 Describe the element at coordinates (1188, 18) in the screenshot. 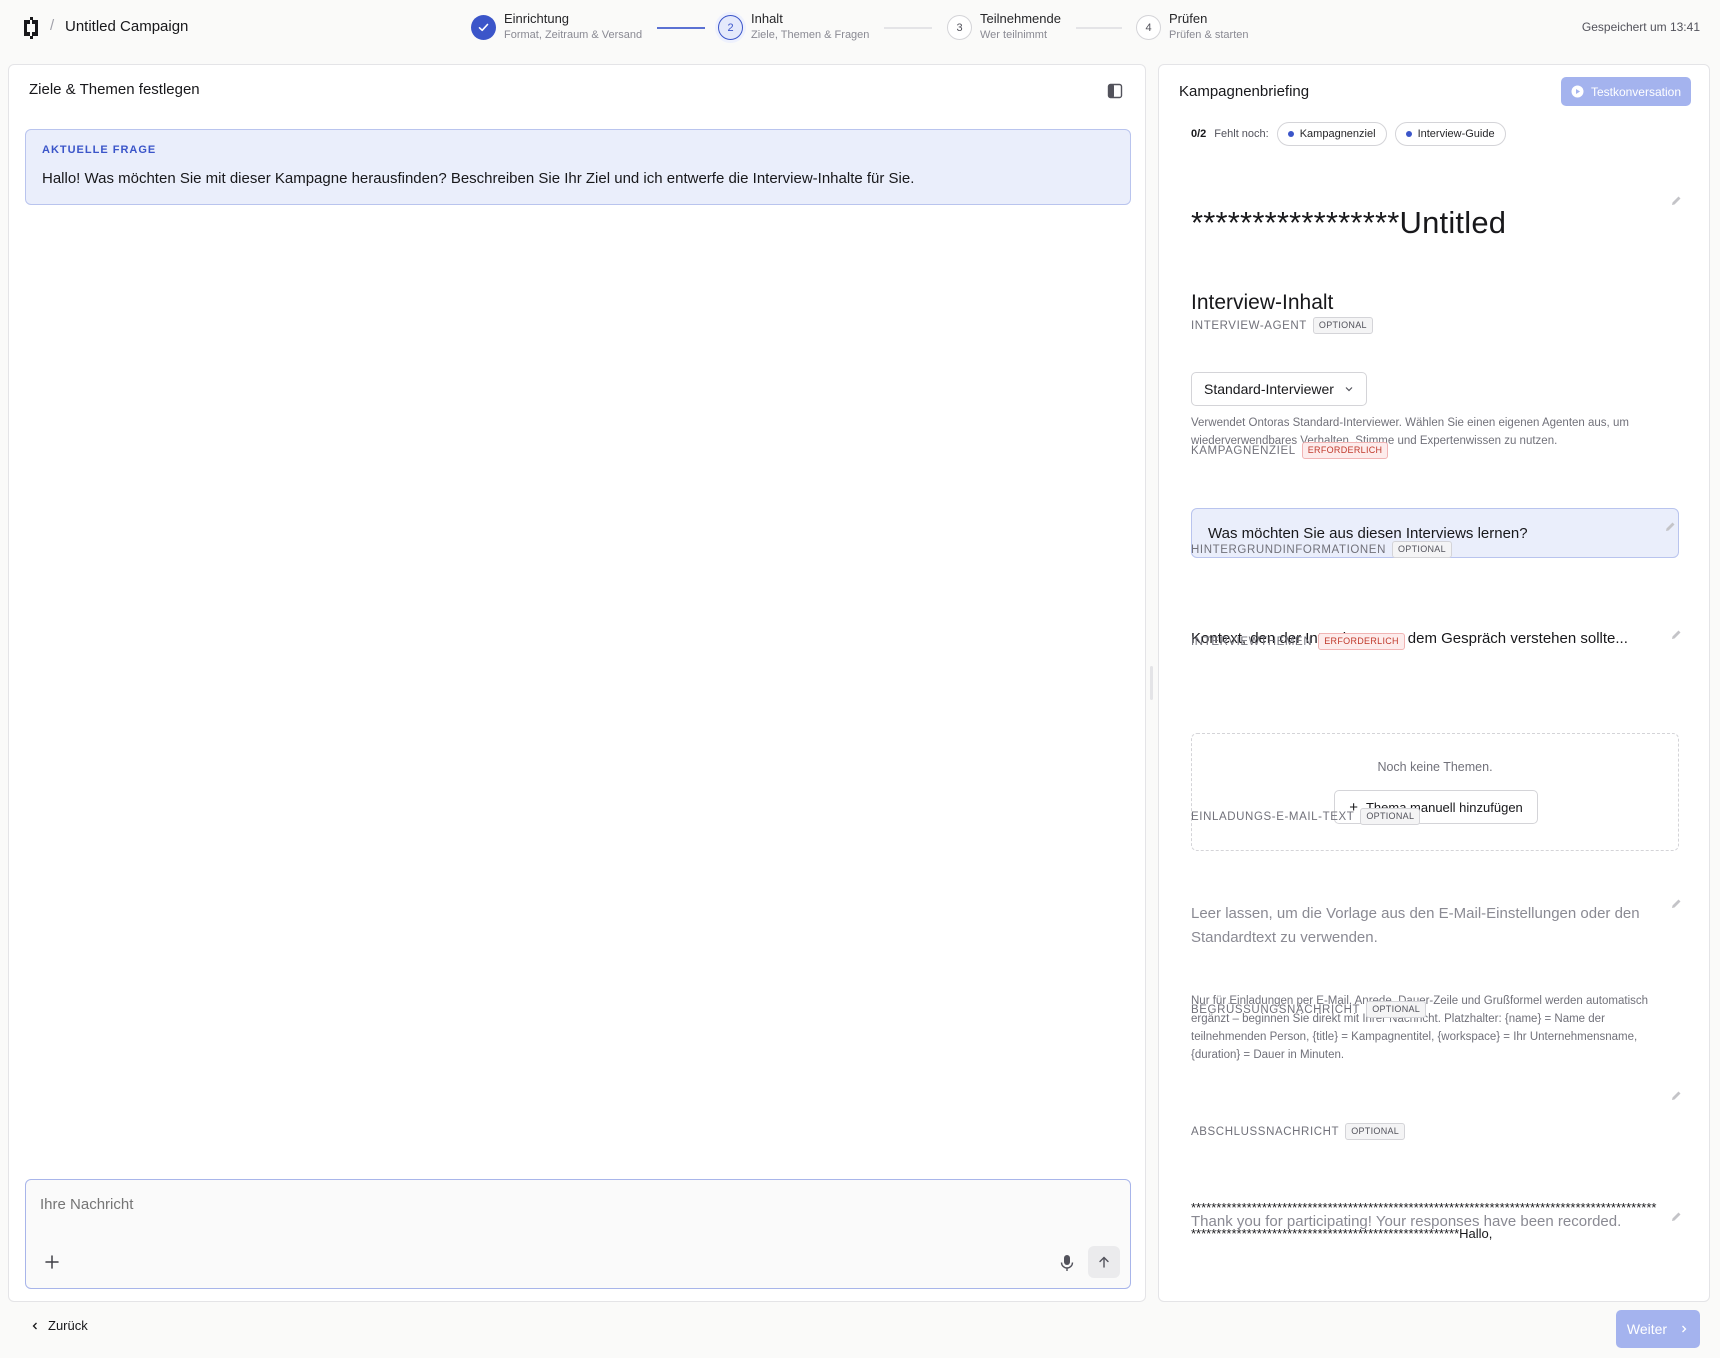

I see `step-title: Prüfen` at that location.